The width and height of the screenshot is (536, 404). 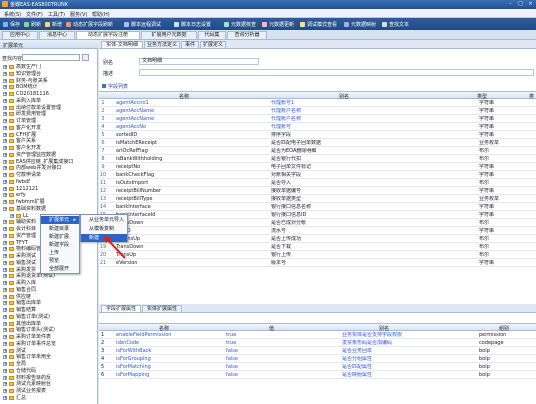 What do you see at coordinates (56, 14) in the screenshot?
I see `menu-tools: 工具(T)` at bounding box center [56, 14].